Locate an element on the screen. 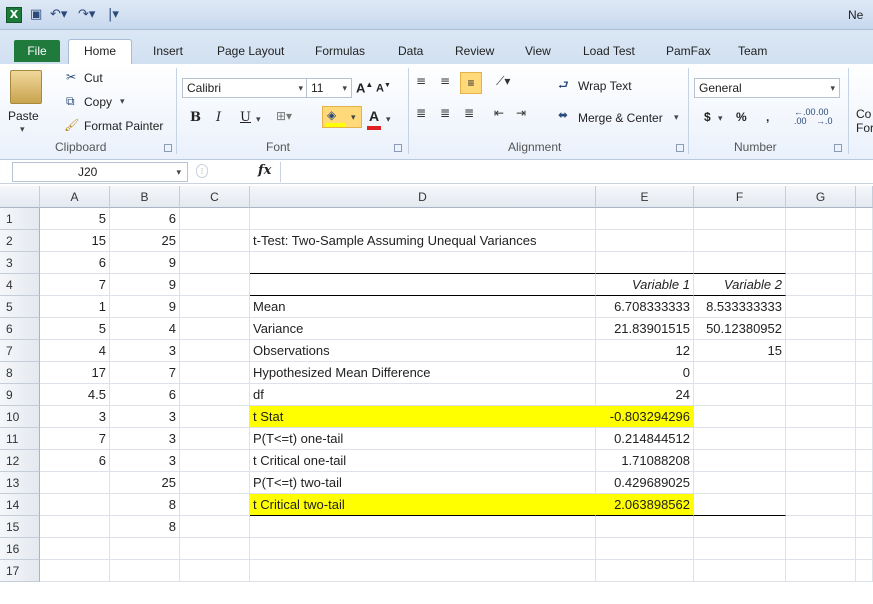 This screenshot has width=873, height=604. row-header-7: 7 is located at coordinates (20, 351).